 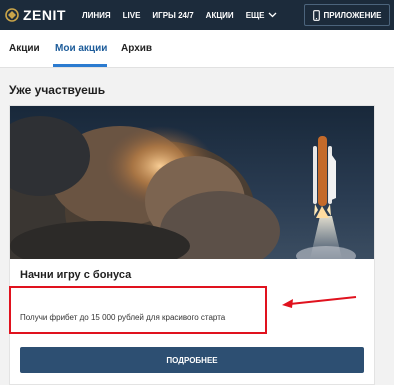 What do you see at coordinates (132, 15) in the screenshot?
I see `nav-item-live: LIVE` at bounding box center [132, 15].